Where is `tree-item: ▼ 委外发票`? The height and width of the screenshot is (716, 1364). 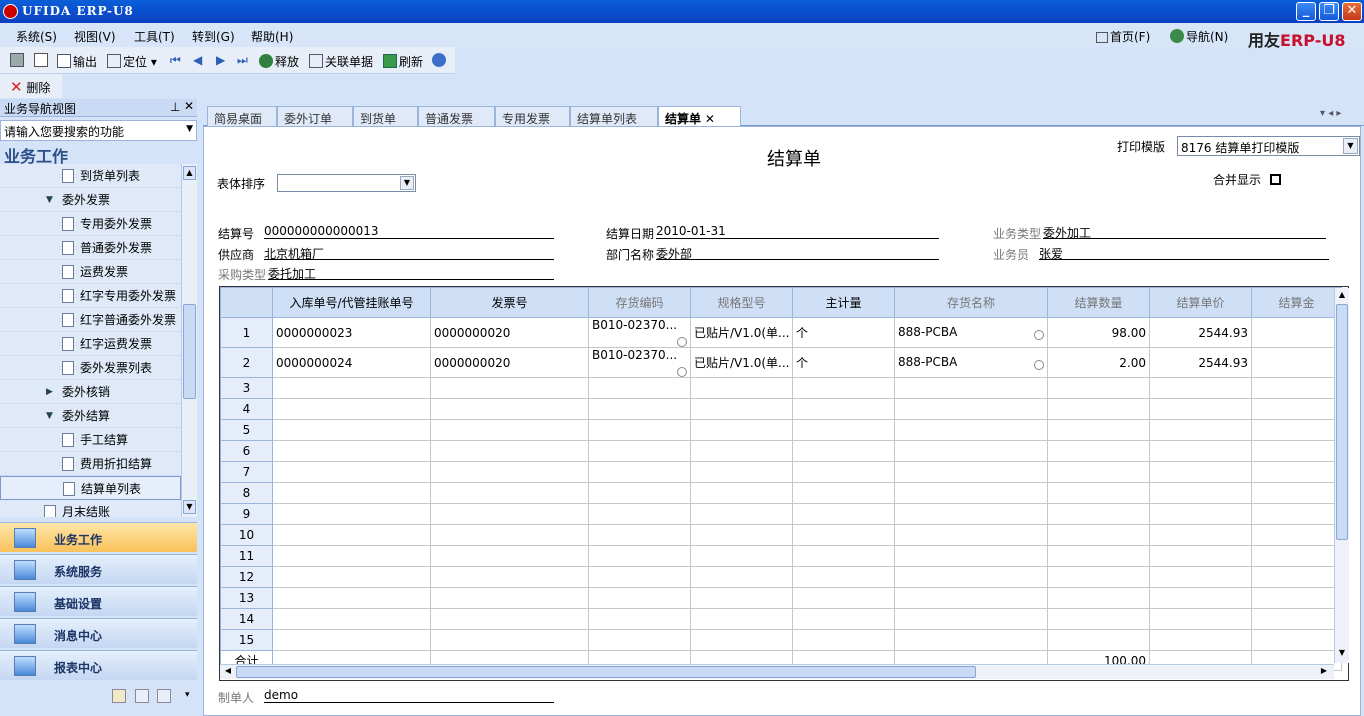 tree-item: ▼ 委外发票 is located at coordinates (90, 200).